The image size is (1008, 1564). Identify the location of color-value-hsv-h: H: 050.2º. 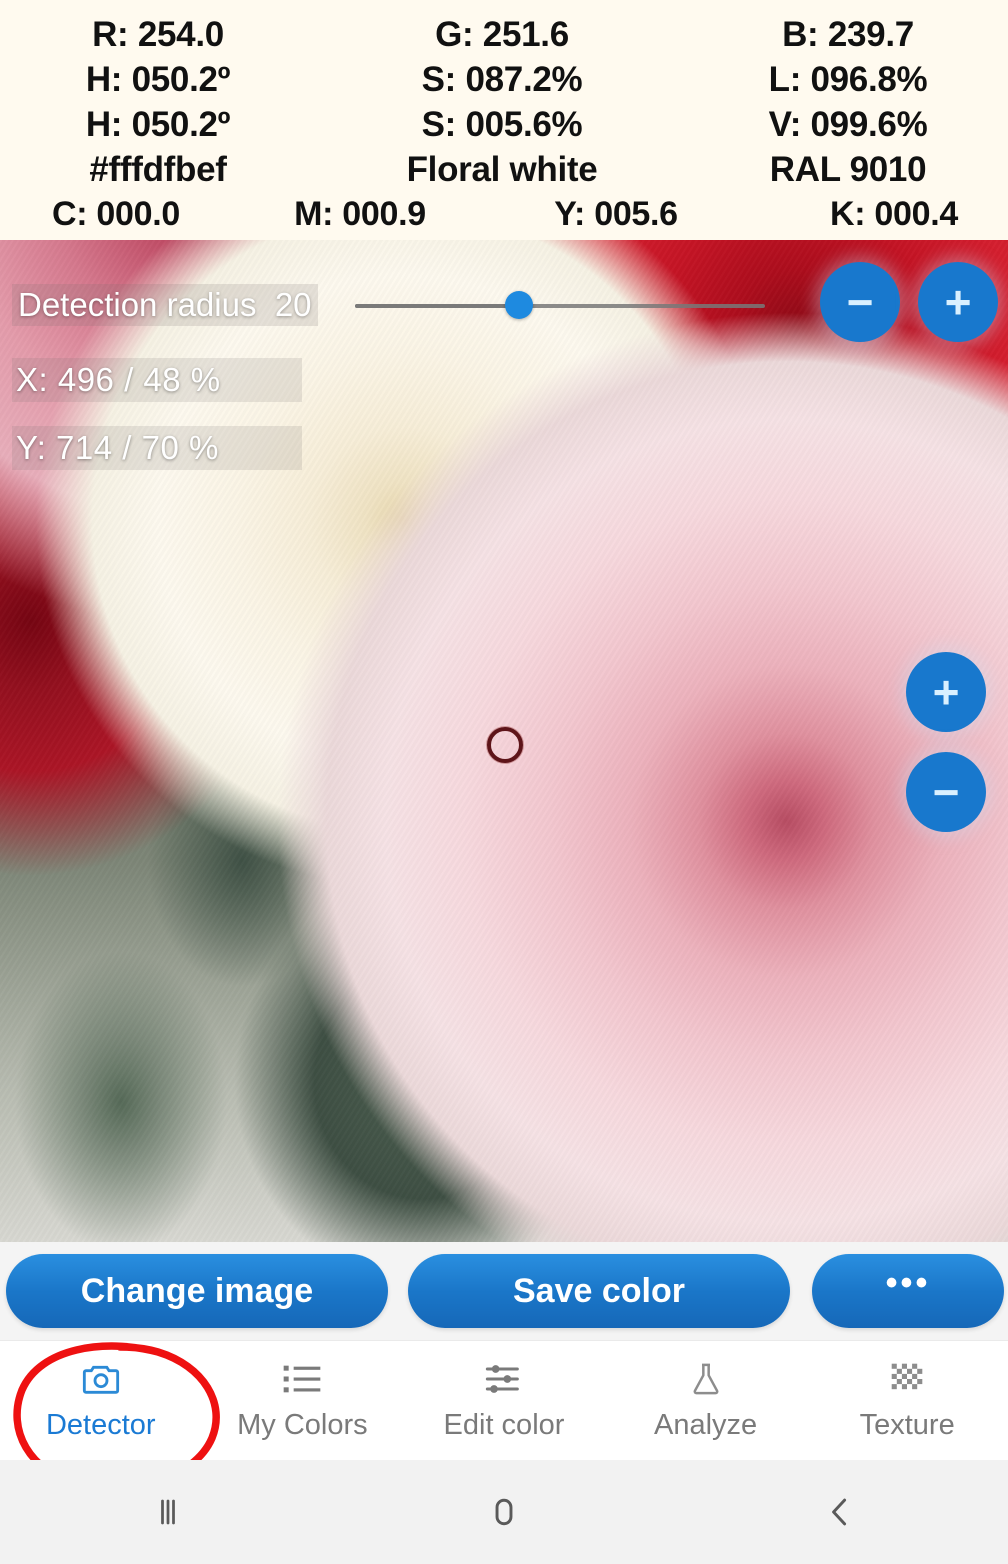
(158, 124).